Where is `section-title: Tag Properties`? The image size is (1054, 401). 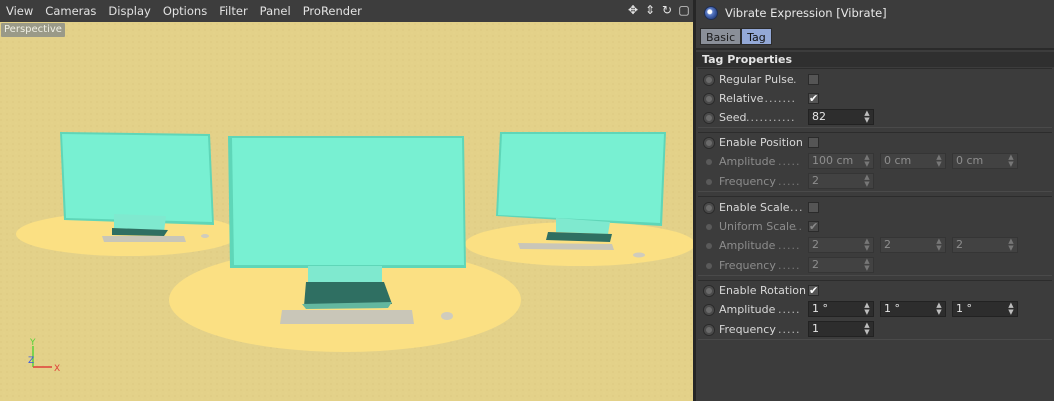 section-title: Tag Properties is located at coordinates (875, 59).